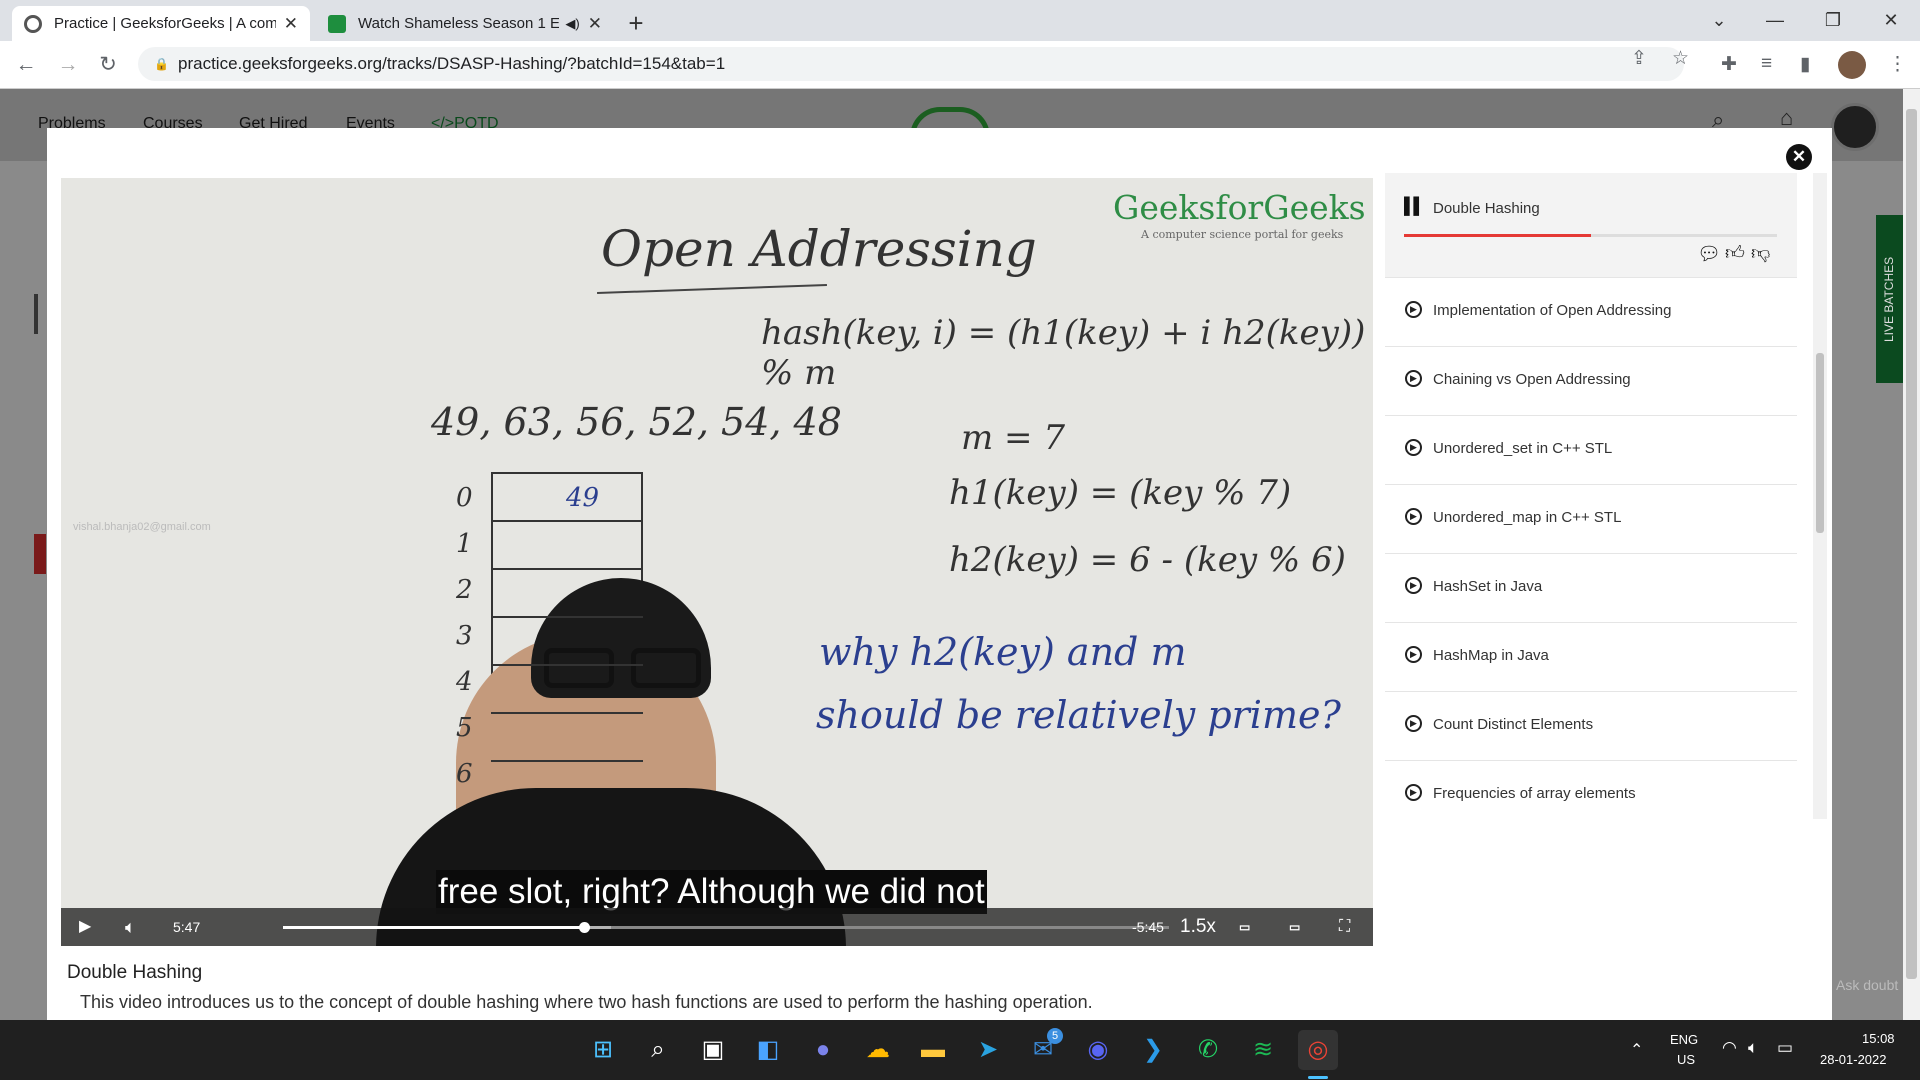  What do you see at coordinates (1684, 1039) in the screenshot?
I see `input-language: ENG` at bounding box center [1684, 1039].